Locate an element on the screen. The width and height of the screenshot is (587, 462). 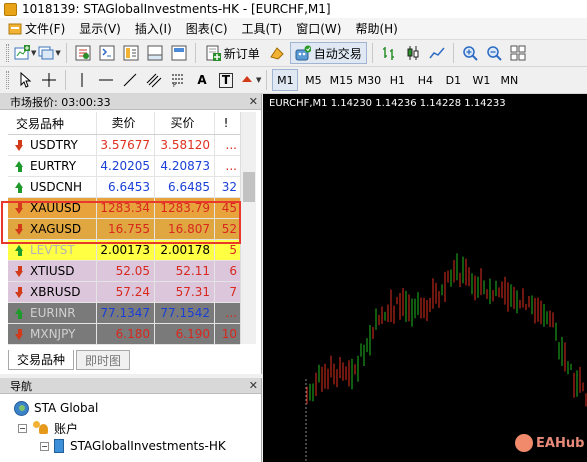
trendline-icon is located at coordinates (130, 80).